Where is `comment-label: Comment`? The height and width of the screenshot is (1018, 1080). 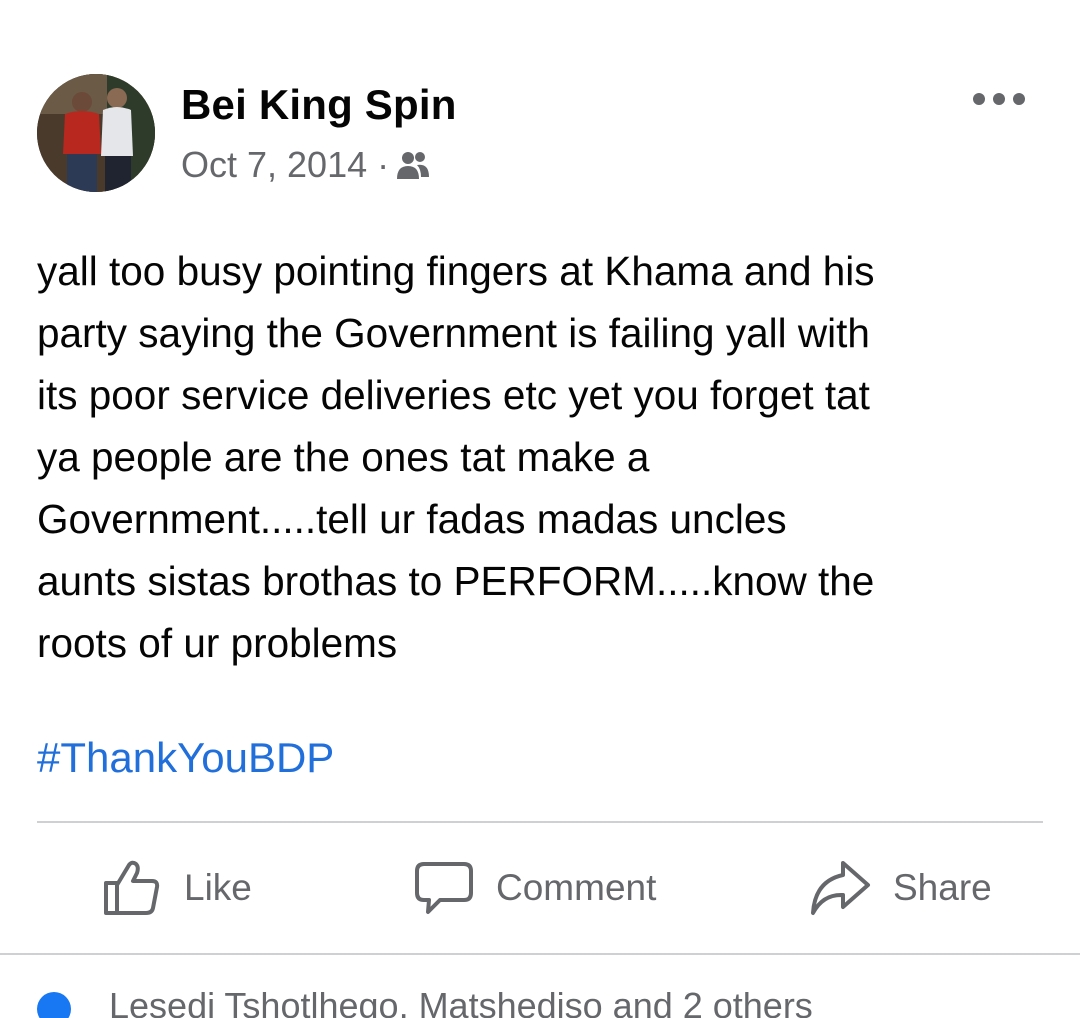 comment-label: Comment is located at coordinates (576, 887).